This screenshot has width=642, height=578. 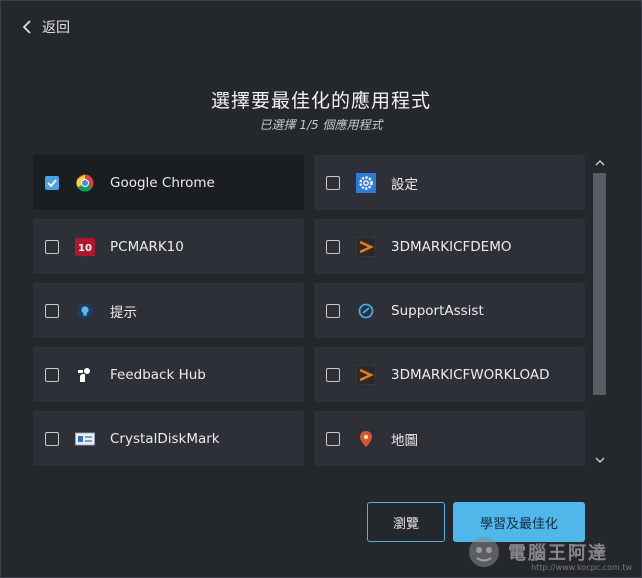 What do you see at coordinates (599, 284) in the screenshot?
I see `scroll-thumb` at bounding box center [599, 284].